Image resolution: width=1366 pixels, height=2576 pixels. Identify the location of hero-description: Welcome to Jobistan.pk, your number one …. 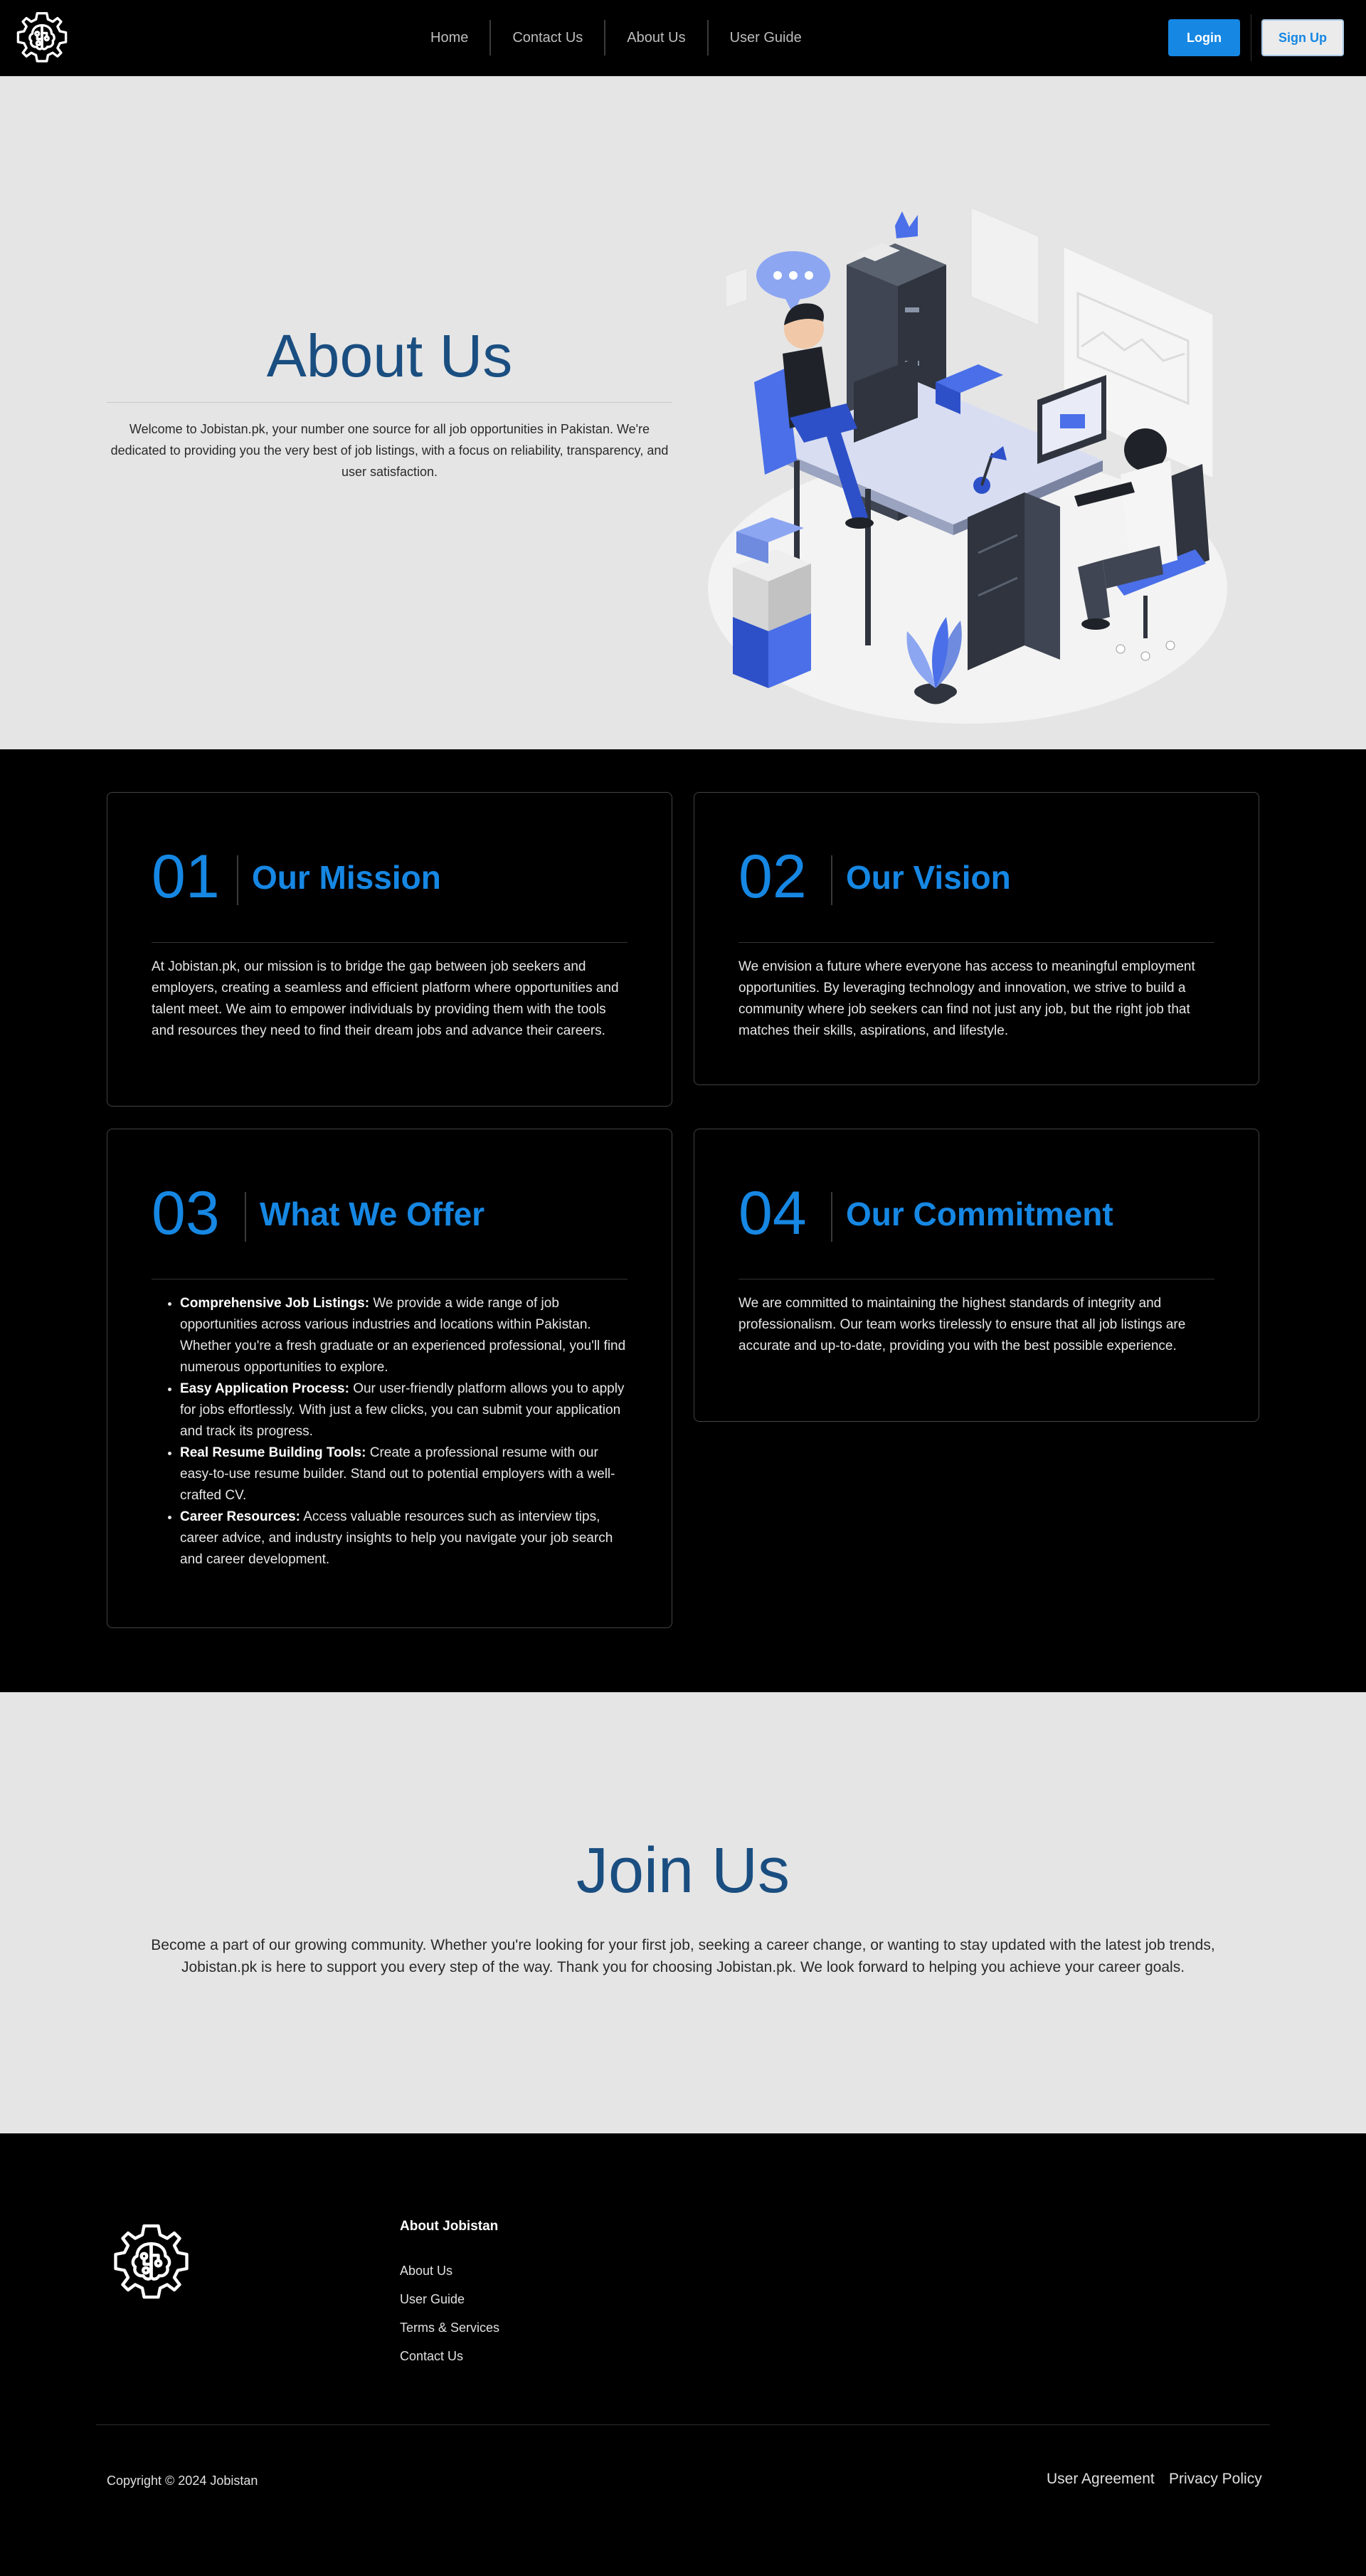
(389, 450).